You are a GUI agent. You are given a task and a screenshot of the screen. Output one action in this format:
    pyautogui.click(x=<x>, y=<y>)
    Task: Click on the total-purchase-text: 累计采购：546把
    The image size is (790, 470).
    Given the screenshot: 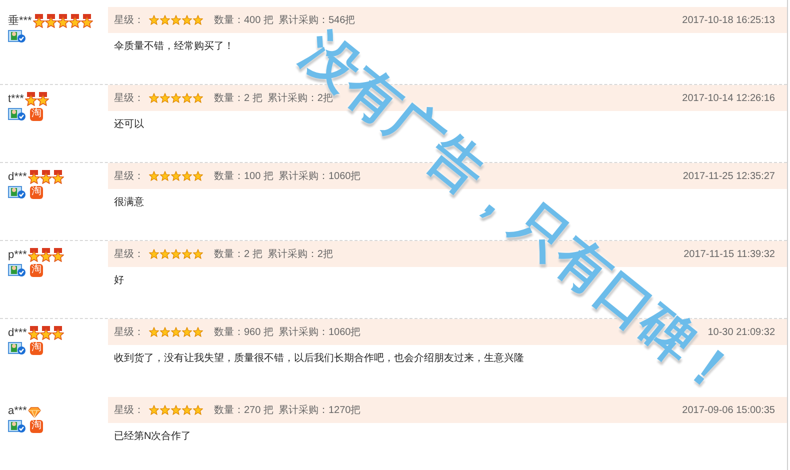 What is the action you would take?
    pyautogui.click(x=317, y=21)
    